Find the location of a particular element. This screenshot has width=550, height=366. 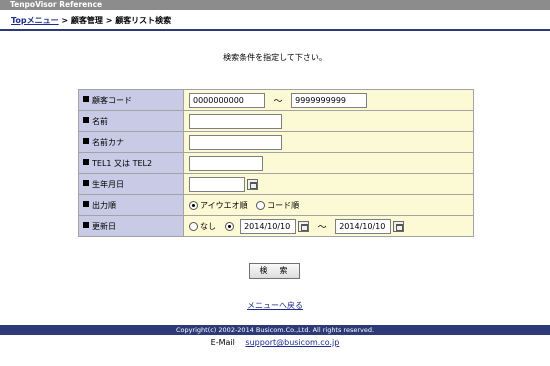

breadcrumb-home-link: Topメニュー is located at coordinates (35, 20).